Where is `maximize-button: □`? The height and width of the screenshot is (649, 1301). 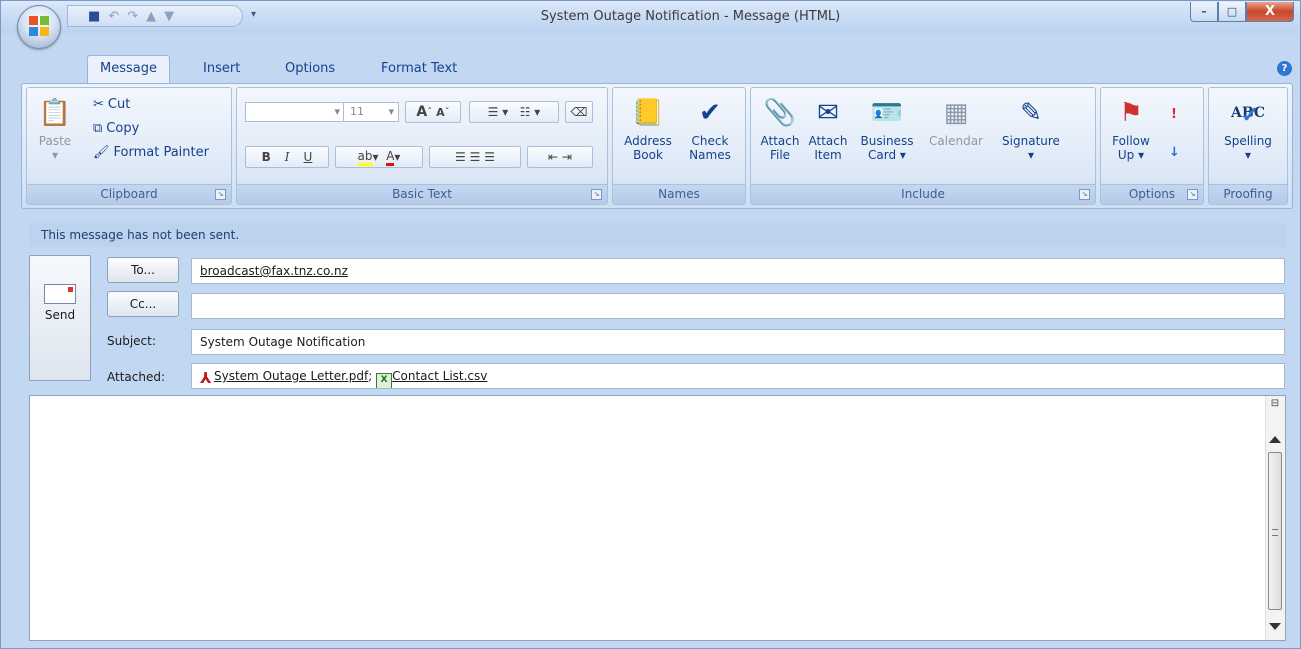 maximize-button: □ is located at coordinates (1232, 12).